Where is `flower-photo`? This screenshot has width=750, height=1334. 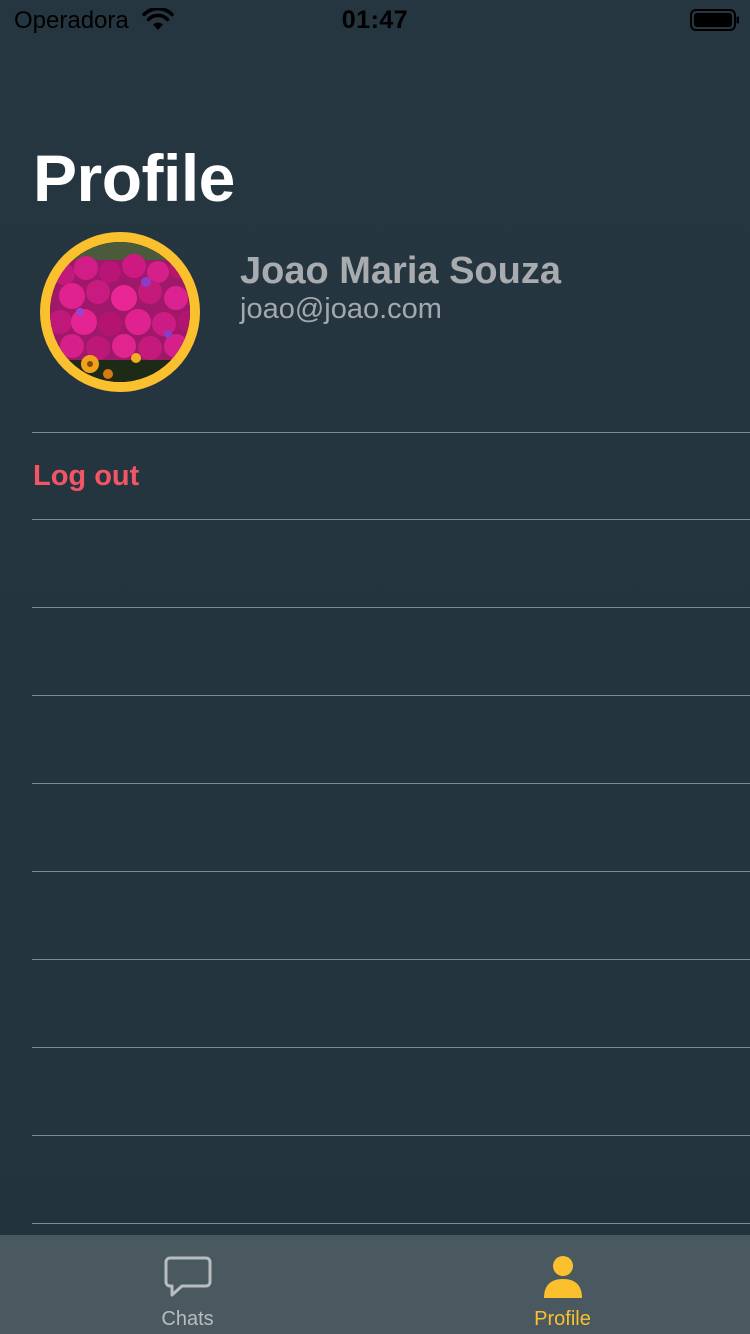 flower-photo is located at coordinates (120, 312).